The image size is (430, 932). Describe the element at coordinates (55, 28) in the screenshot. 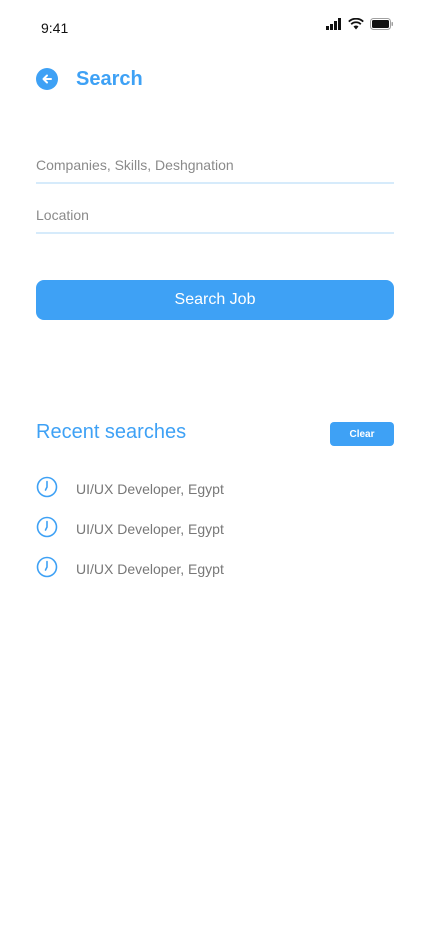

I see `status-time: 9:41` at that location.